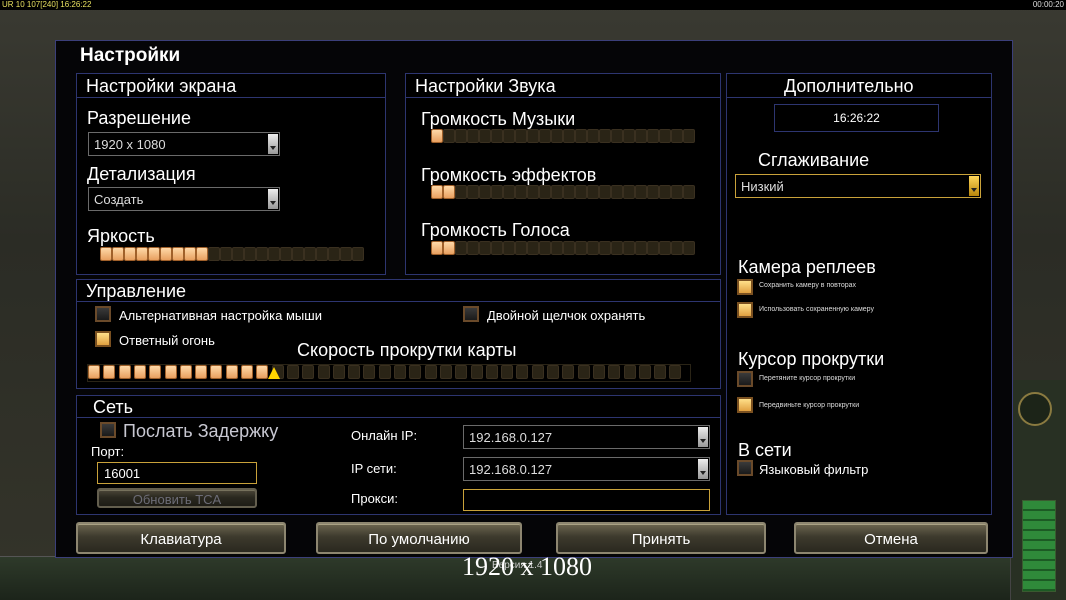 The height and width of the screenshot is (600, 1066). Describe the element at coordinates (471, 314) in the screenshot. I see `double-click-checkbox` at that location.